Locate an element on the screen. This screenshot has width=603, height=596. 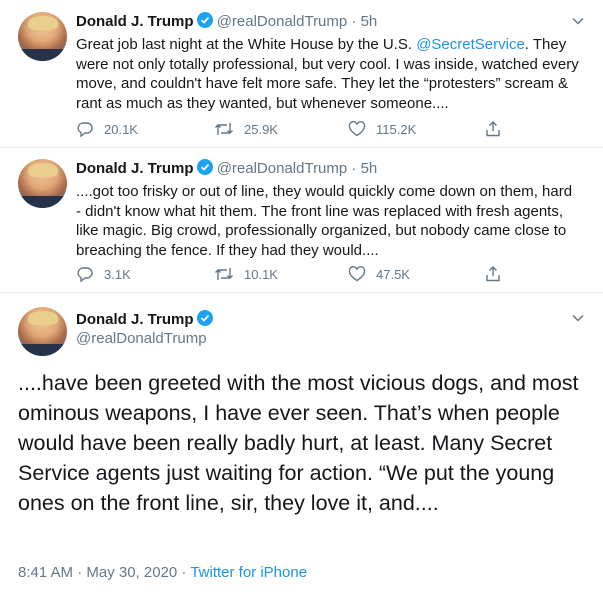
retweet-count: 10.1K is located at coordinates (261, 274).